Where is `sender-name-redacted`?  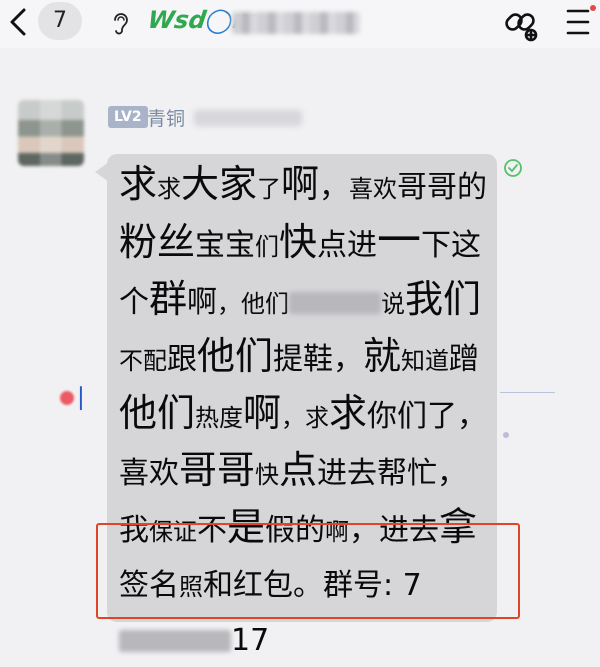
sender-name-redacted is located at coordinates (248, 118).